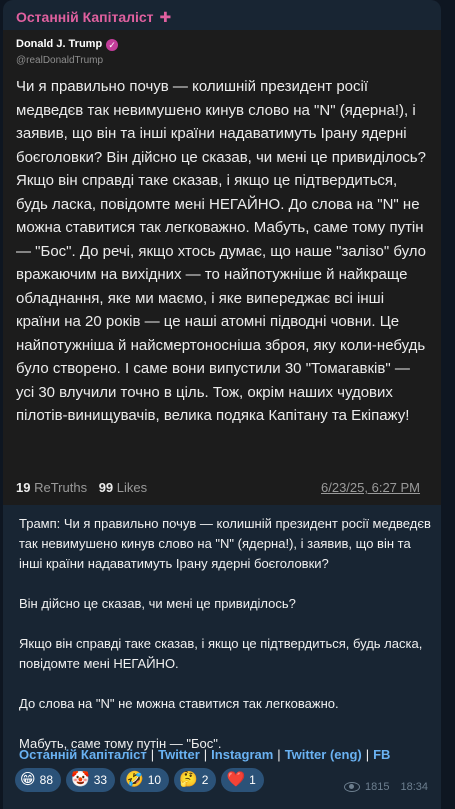 Image resolution: width=455 pixels, height=809 pixels. I want to click on views-count: 1815, so click(377, 787).